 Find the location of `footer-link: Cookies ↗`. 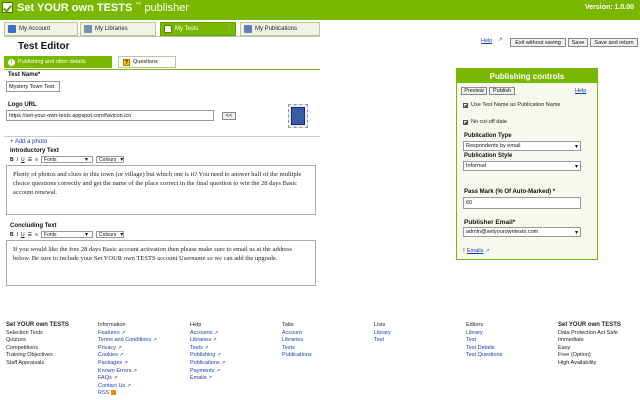

footer-link: Cookies ↗ is located at coordinates (127, 356).